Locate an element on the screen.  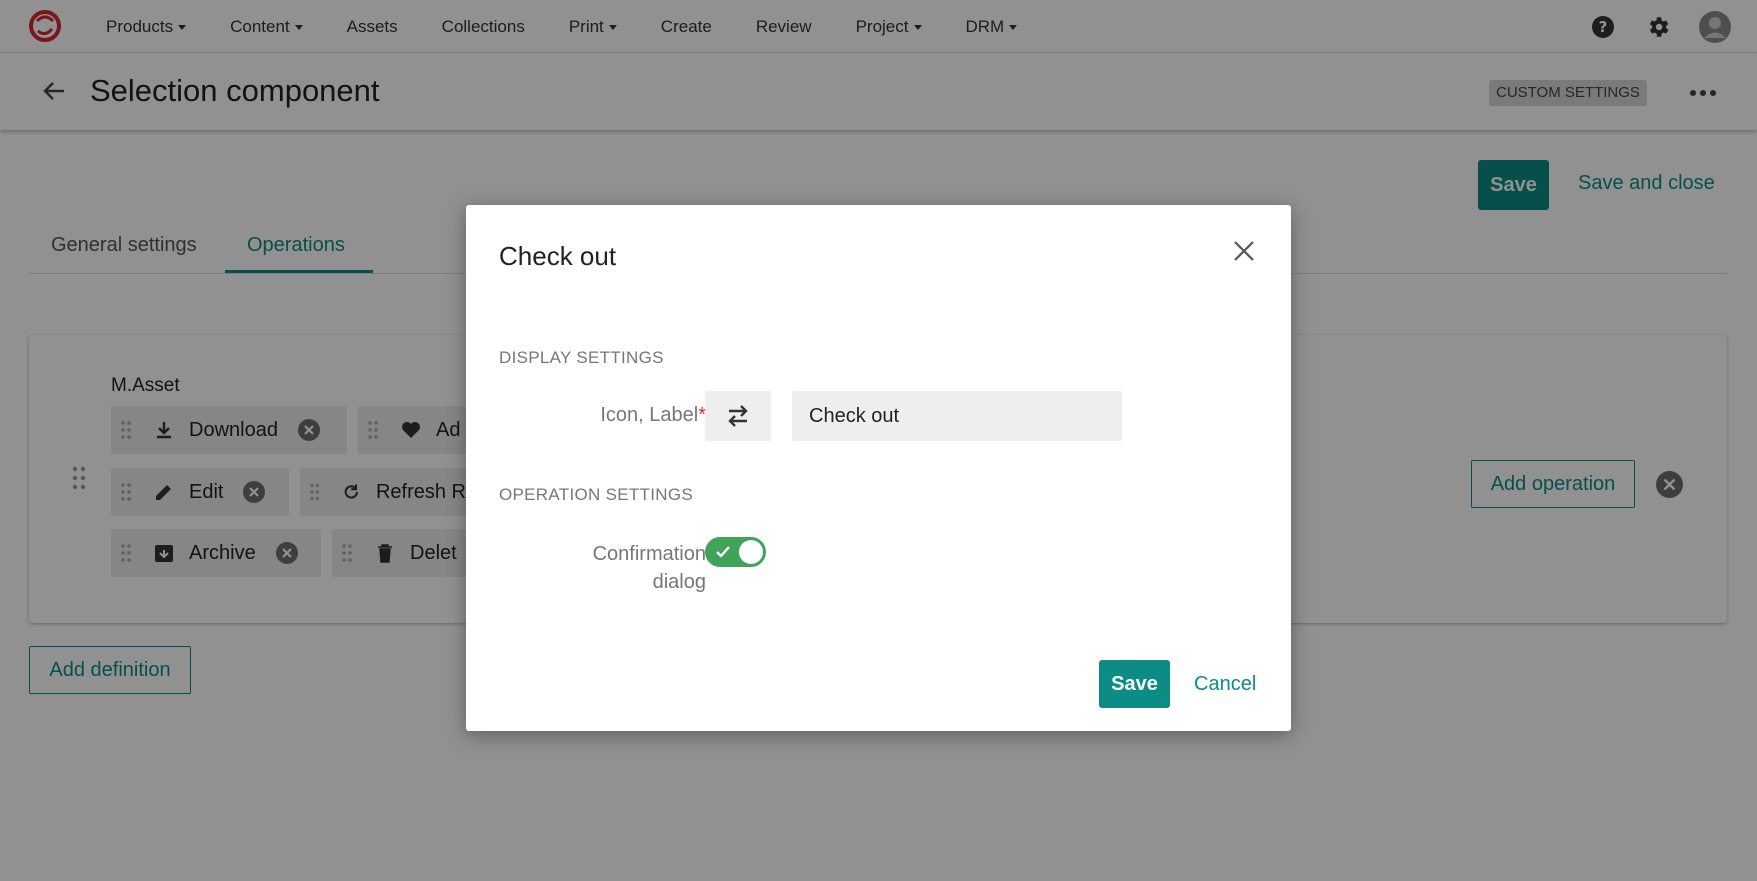
label-input is located at coordinates (957, 416).